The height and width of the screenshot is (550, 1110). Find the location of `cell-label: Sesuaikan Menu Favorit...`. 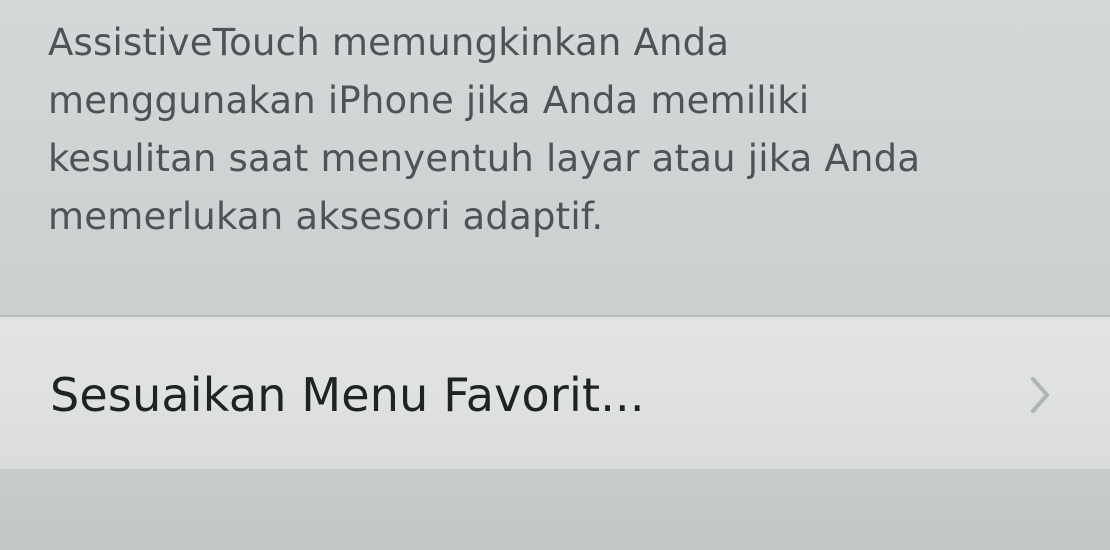

cell-label: Sesuaikan Menu Favorit... is located at coordinates (347, 395).